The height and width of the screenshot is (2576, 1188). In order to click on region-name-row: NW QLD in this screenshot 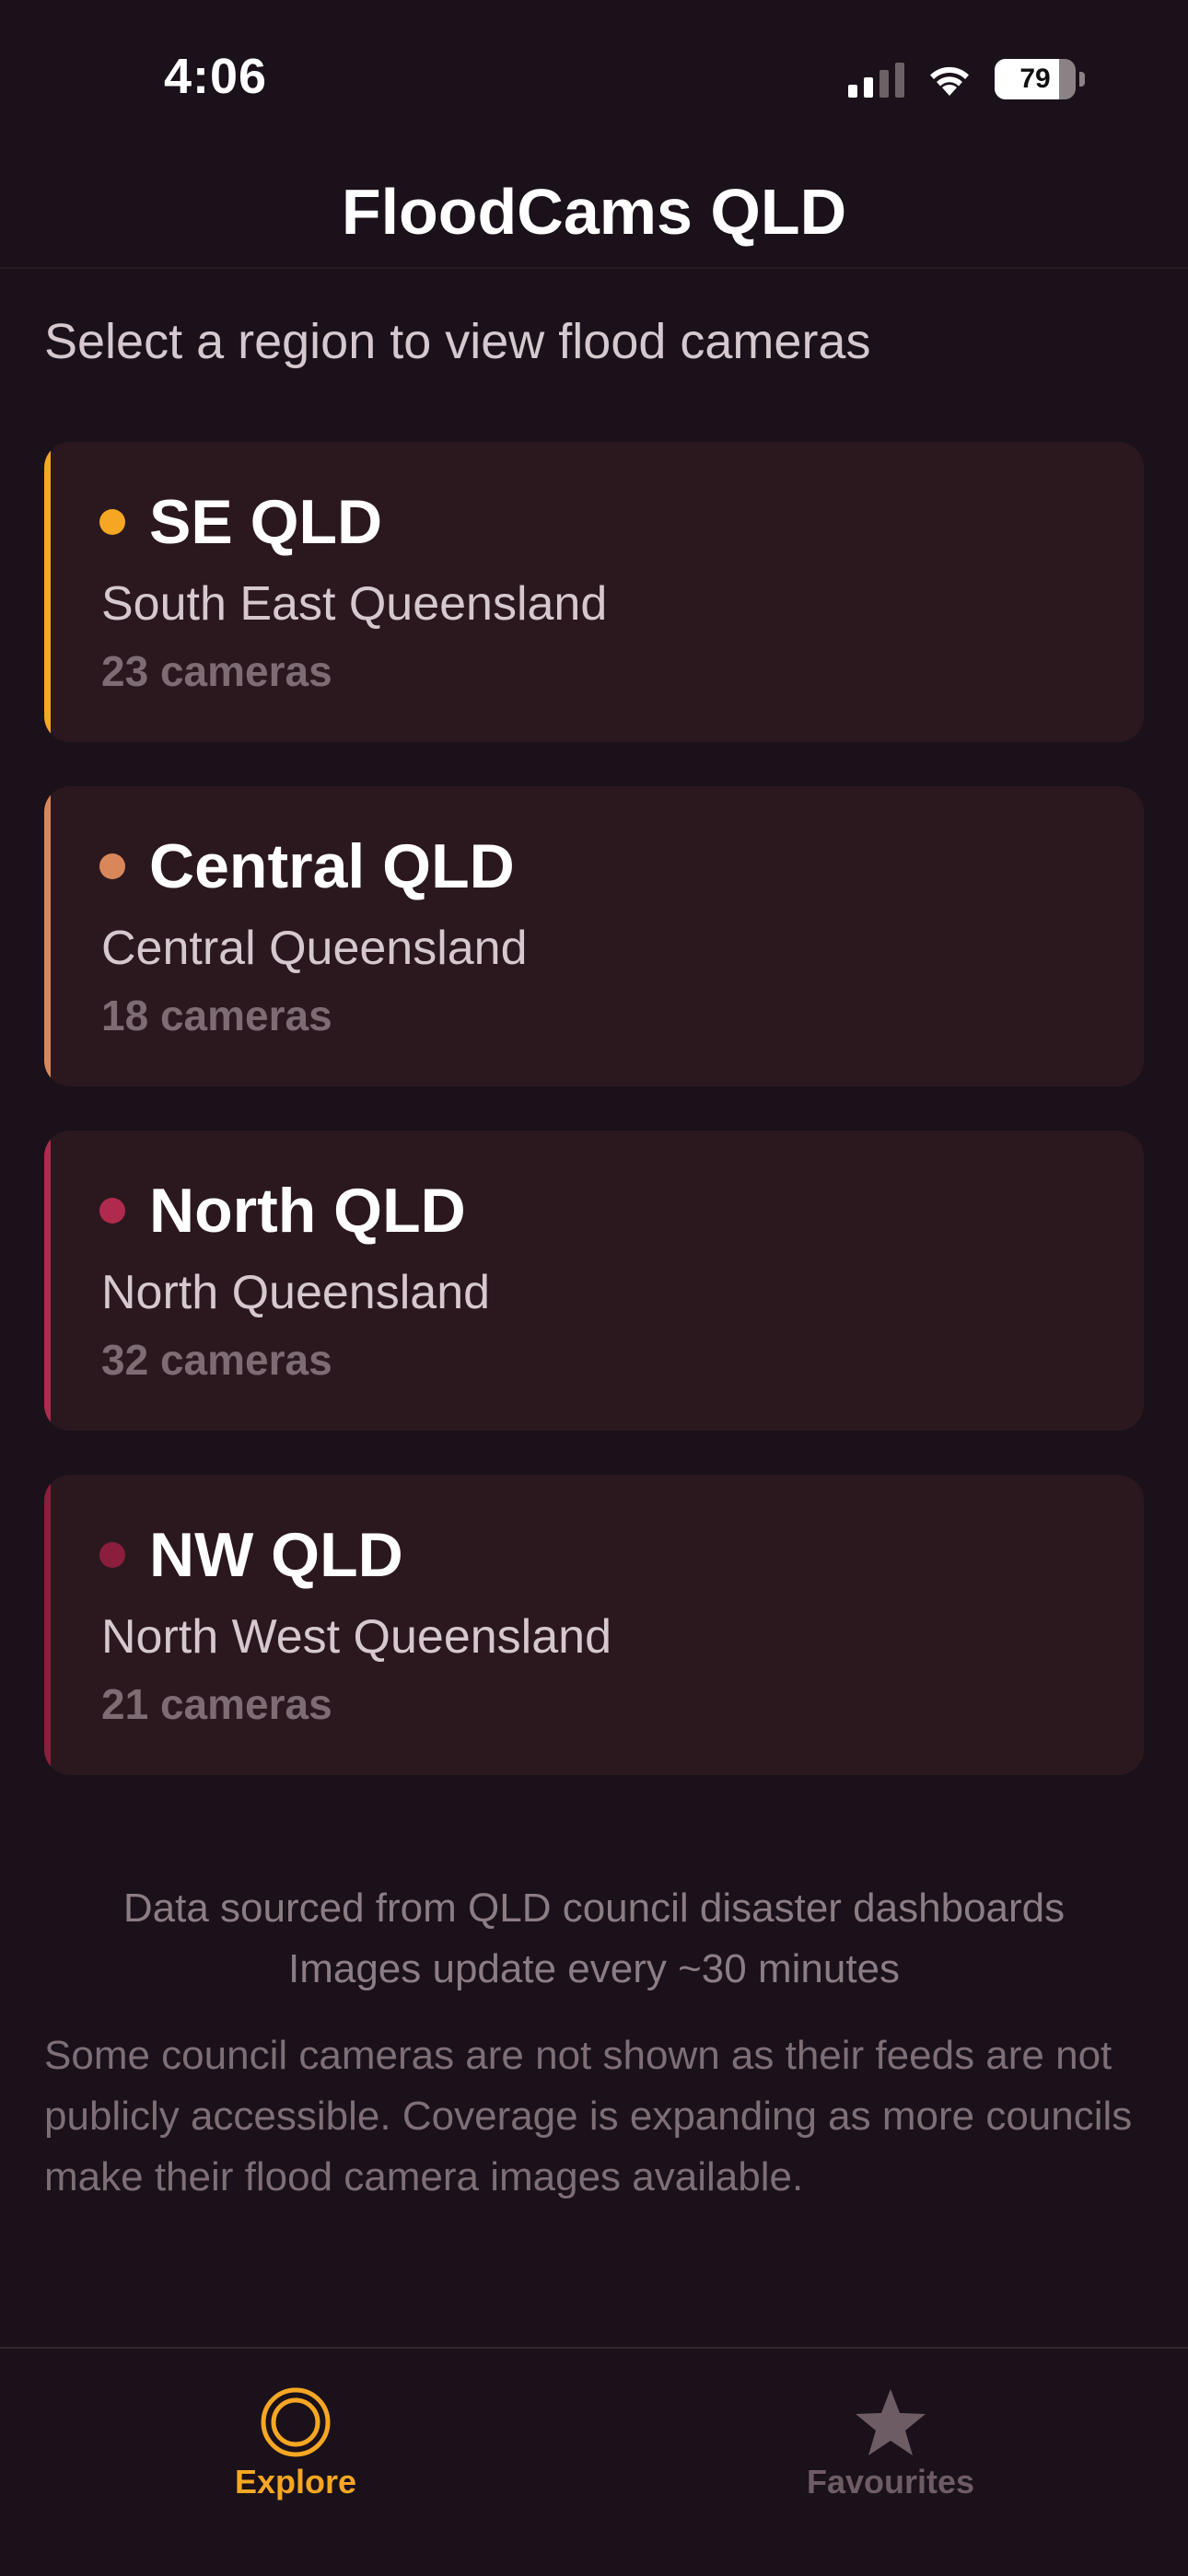, I will do `click(251, 1555)`.